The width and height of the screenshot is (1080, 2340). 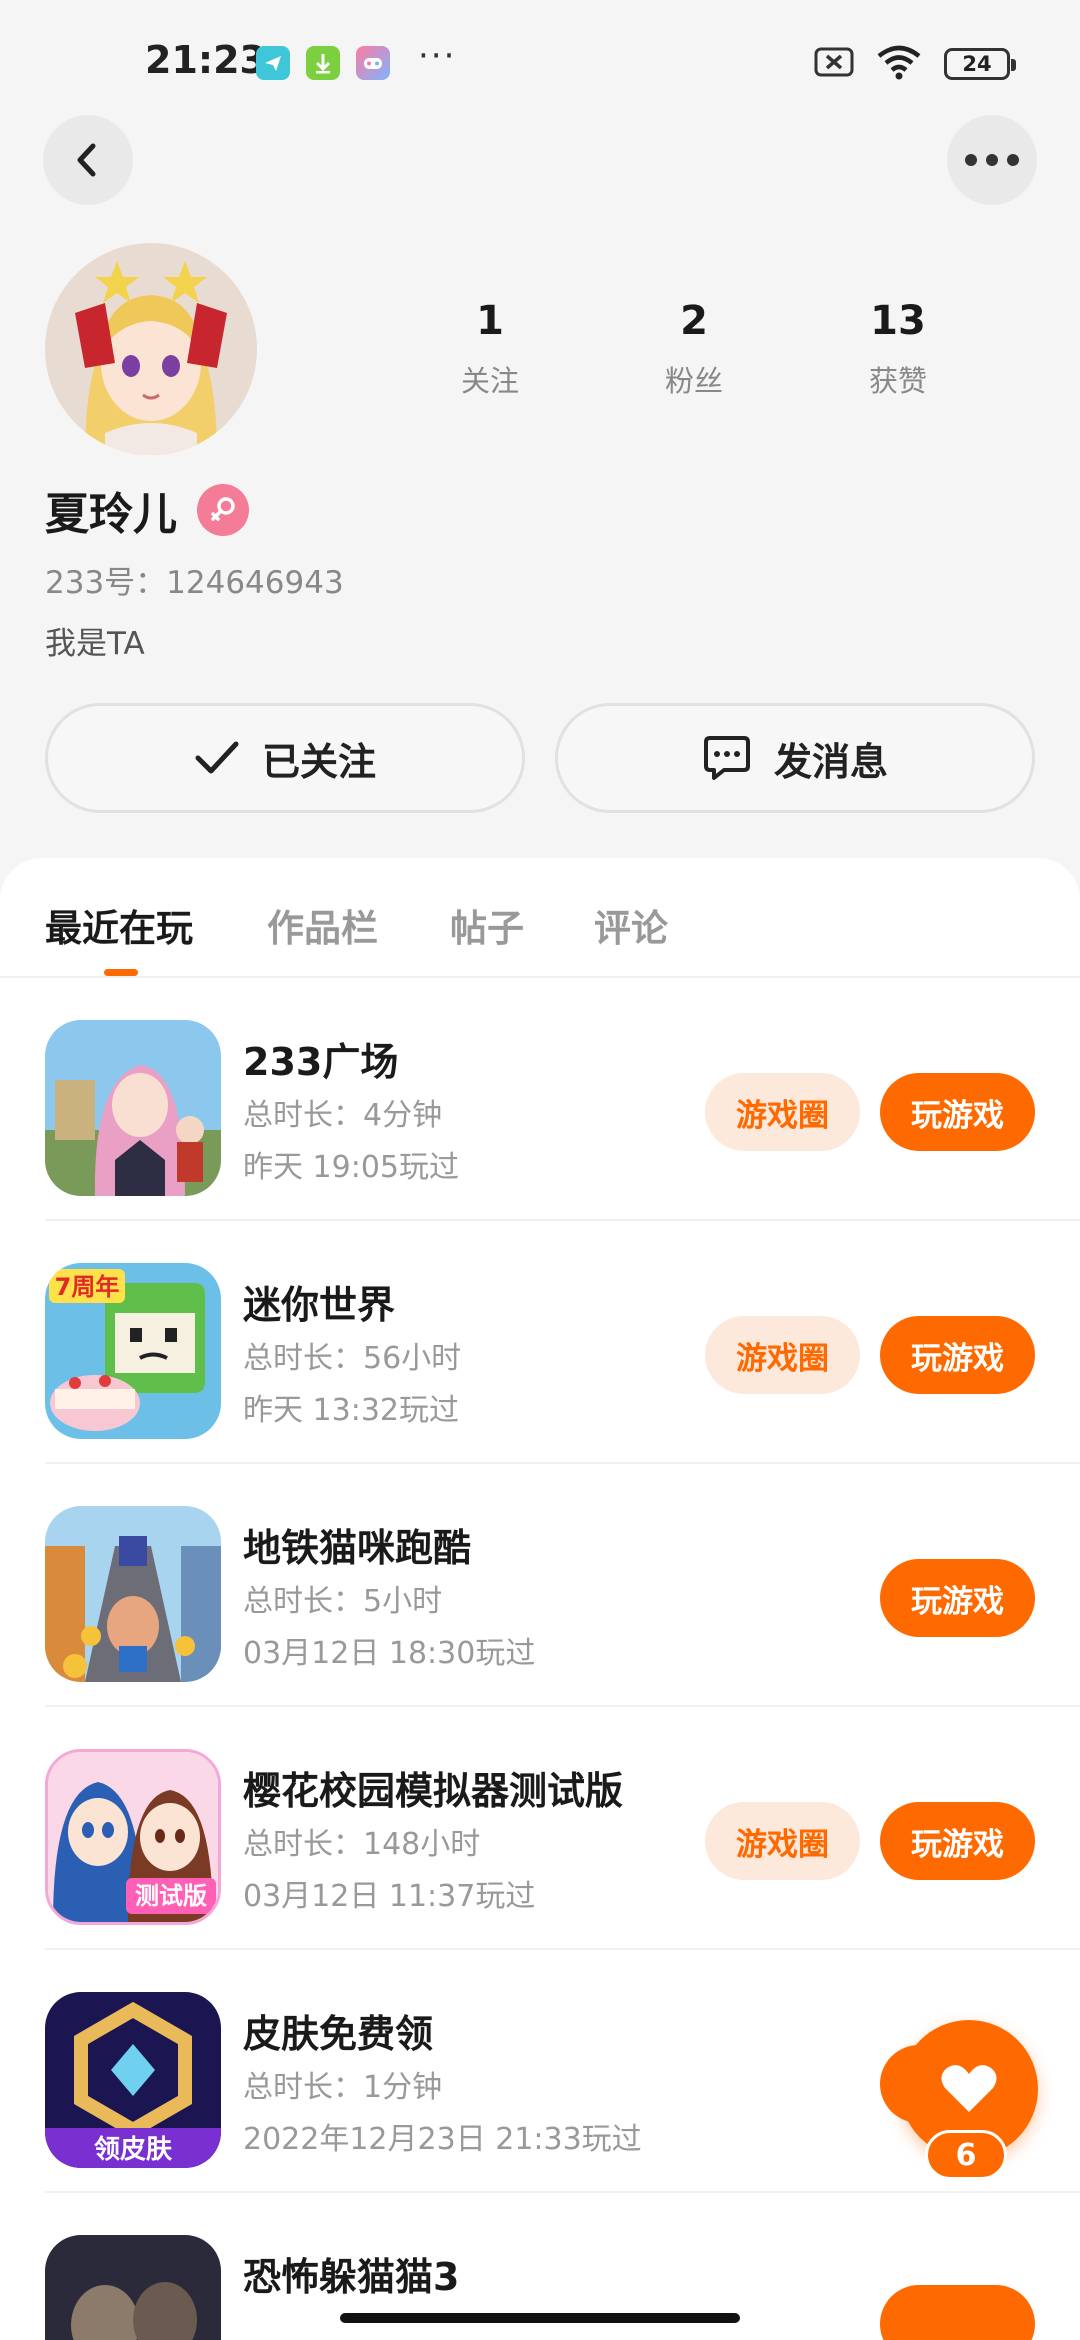 What do you see at coordinates (343, 1601) in the screenshot?
I see `game-duration: 总时长：5小时` at bounding box center [343, 1601].